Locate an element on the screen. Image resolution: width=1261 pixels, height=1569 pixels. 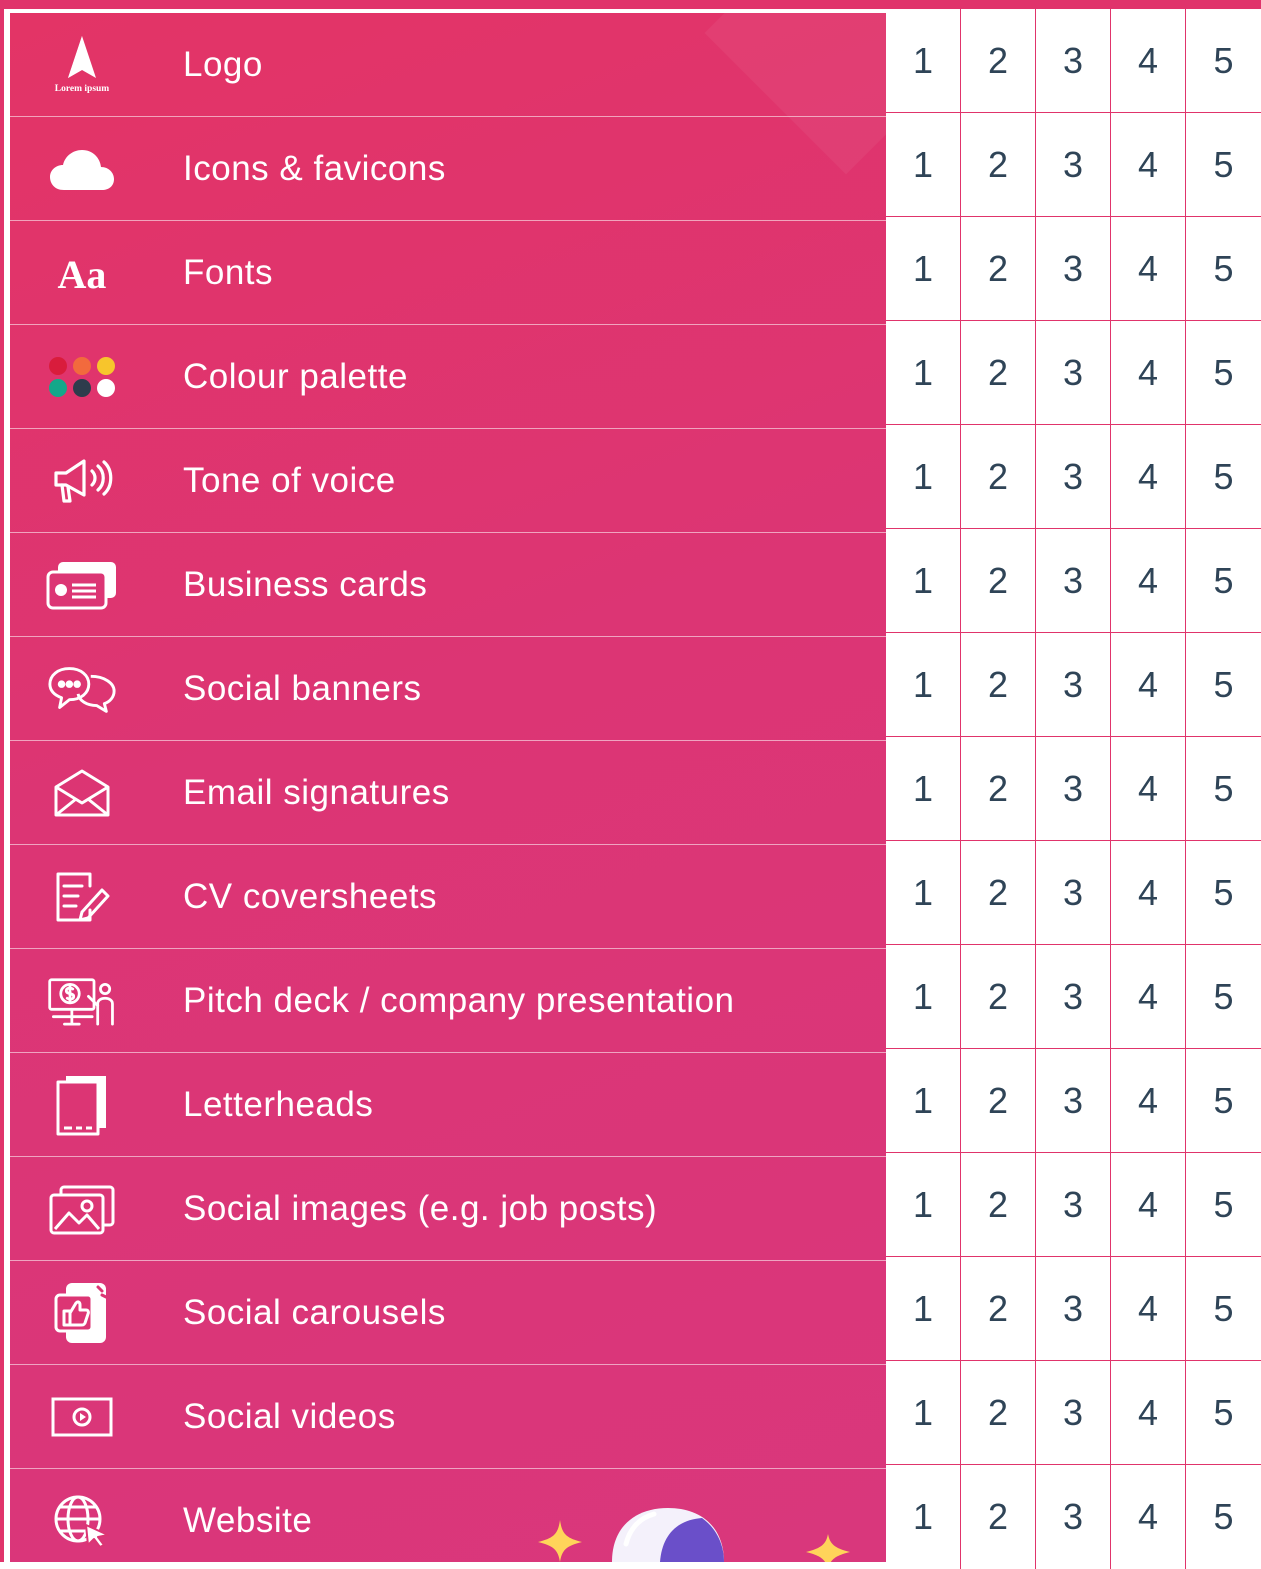
cloud-icon is located at coordinates (82, 169).